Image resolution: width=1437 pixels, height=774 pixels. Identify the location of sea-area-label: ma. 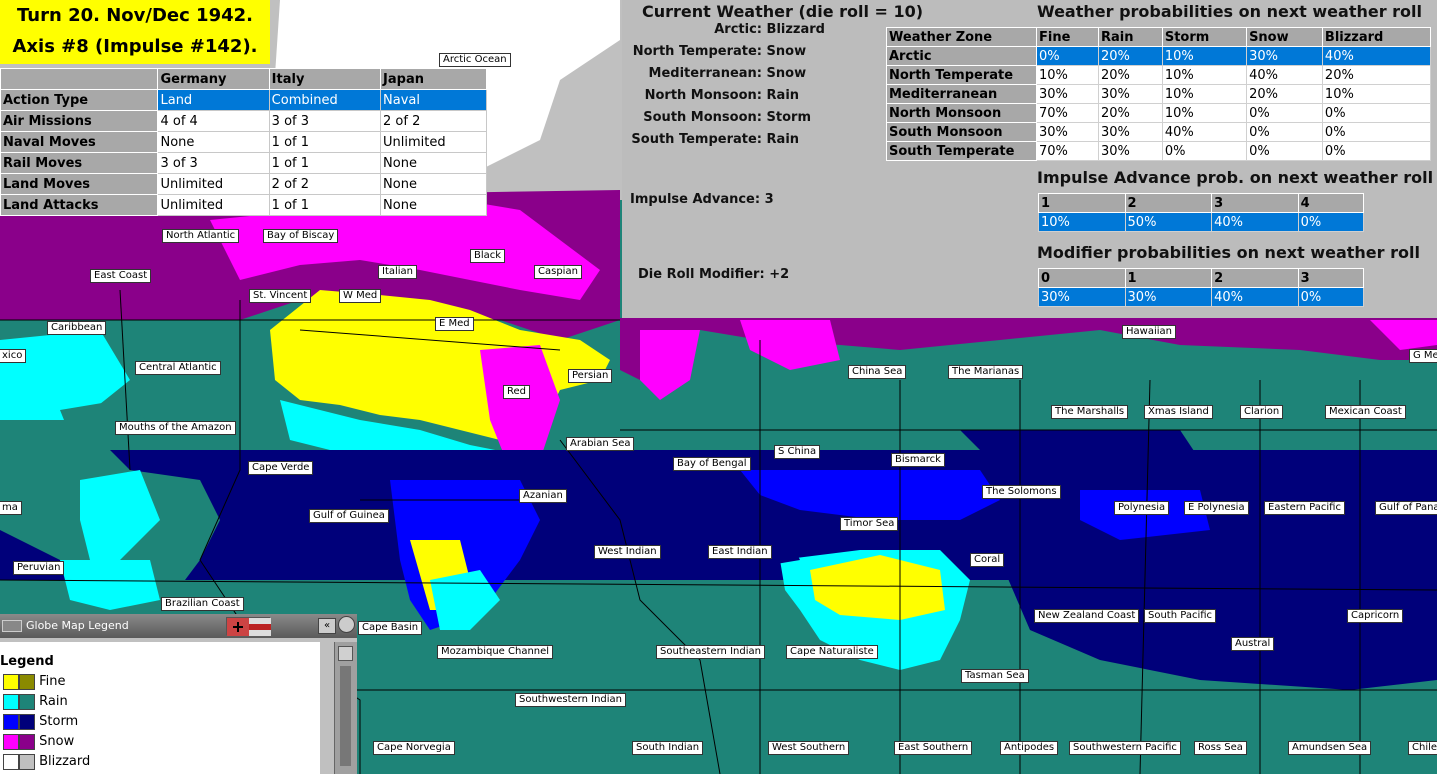
(11, 508).